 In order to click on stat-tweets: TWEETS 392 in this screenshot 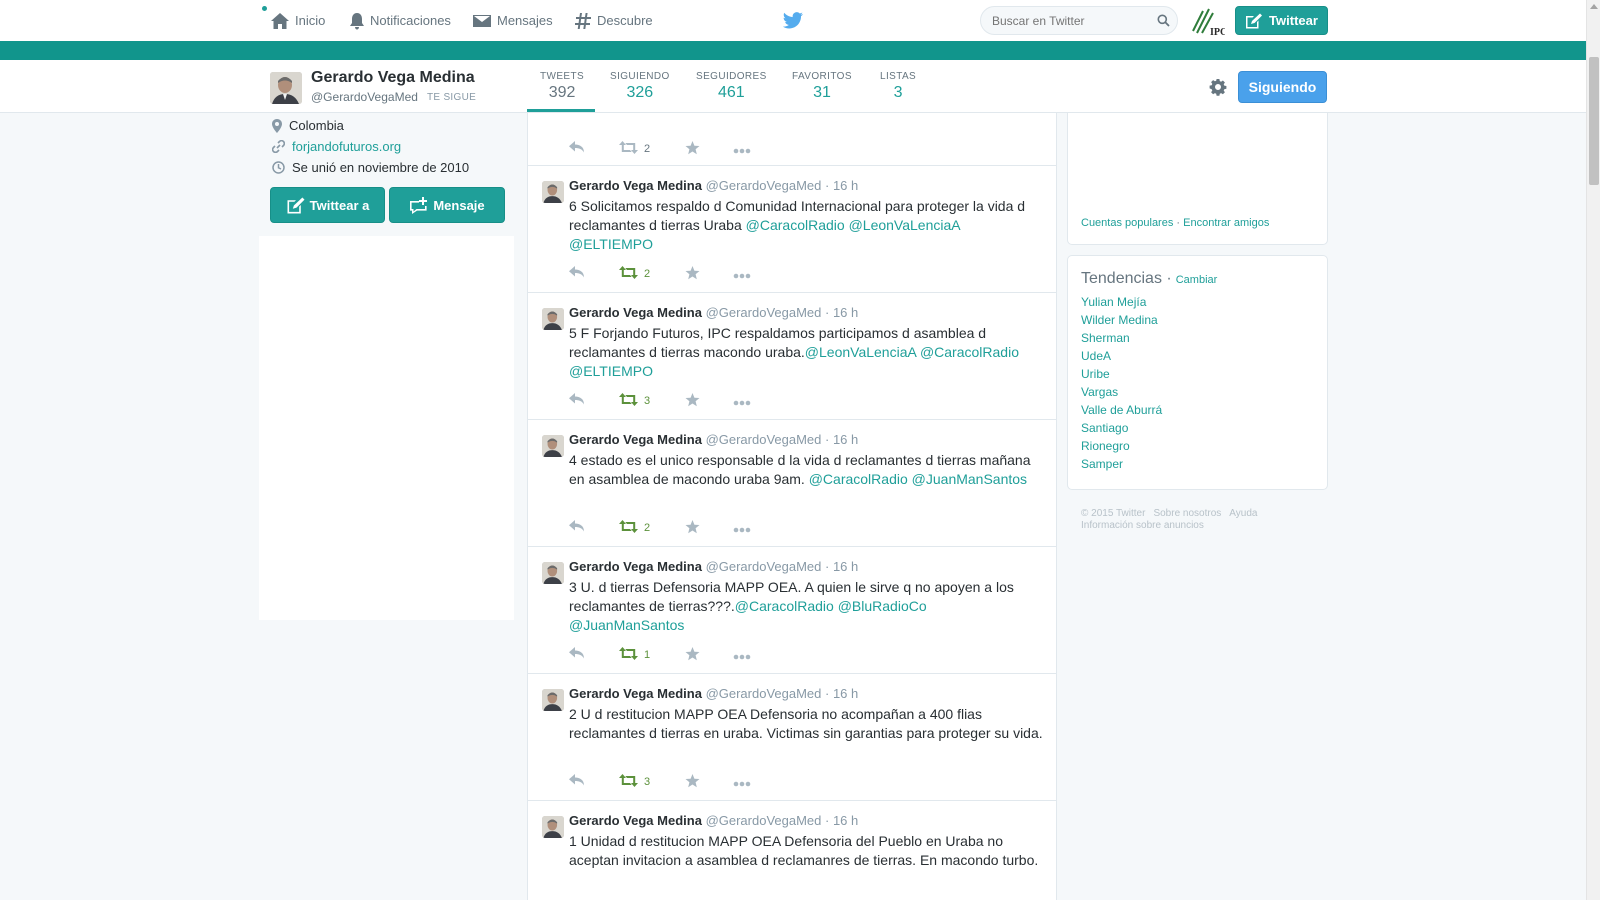, I will do `click(562, 86)`.